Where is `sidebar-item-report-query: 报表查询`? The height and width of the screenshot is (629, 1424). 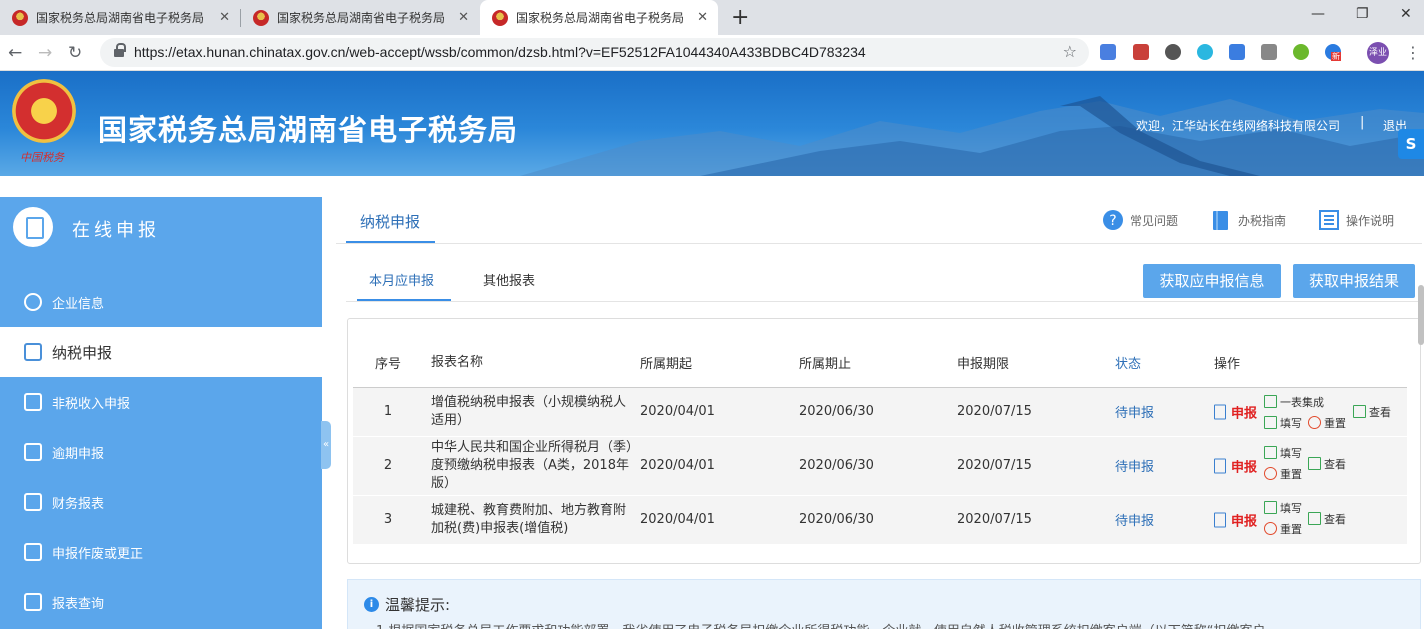
sidebar-item-report-query: 报表查询 is located at coordinates (161, 602).